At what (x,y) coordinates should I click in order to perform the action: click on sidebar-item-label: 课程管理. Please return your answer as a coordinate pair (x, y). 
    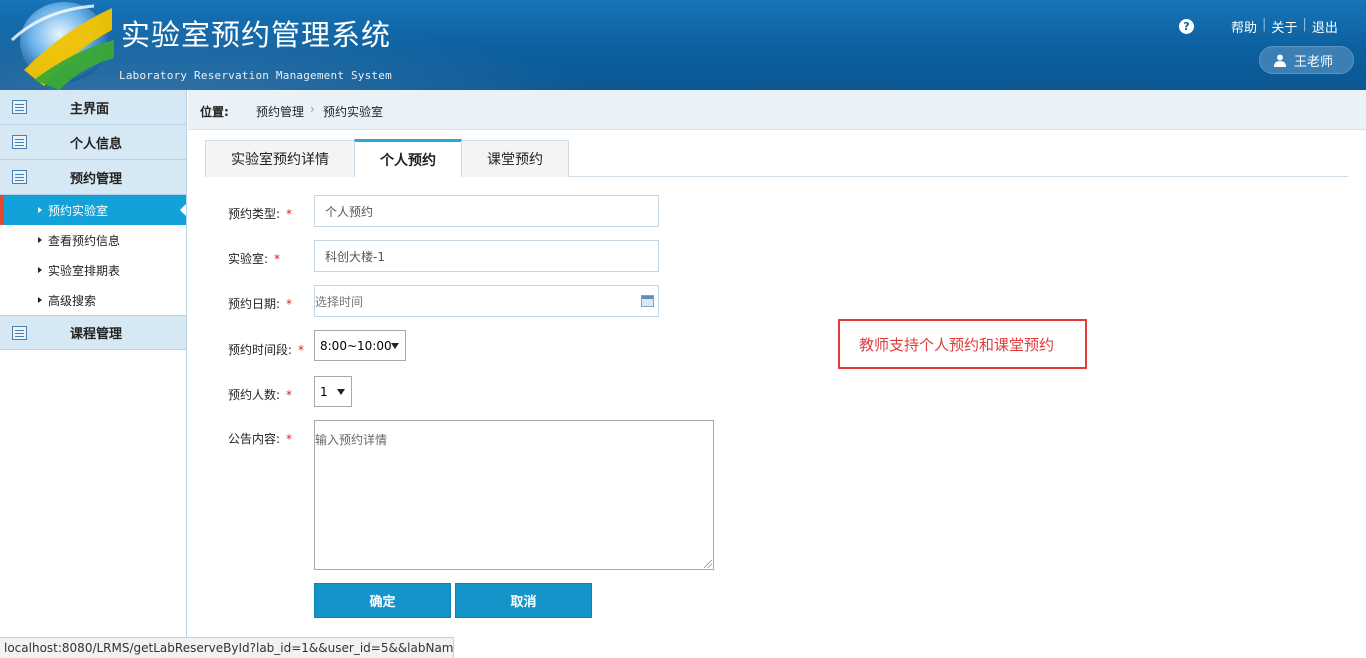
    Looking at the image, I should click on (96, 334).